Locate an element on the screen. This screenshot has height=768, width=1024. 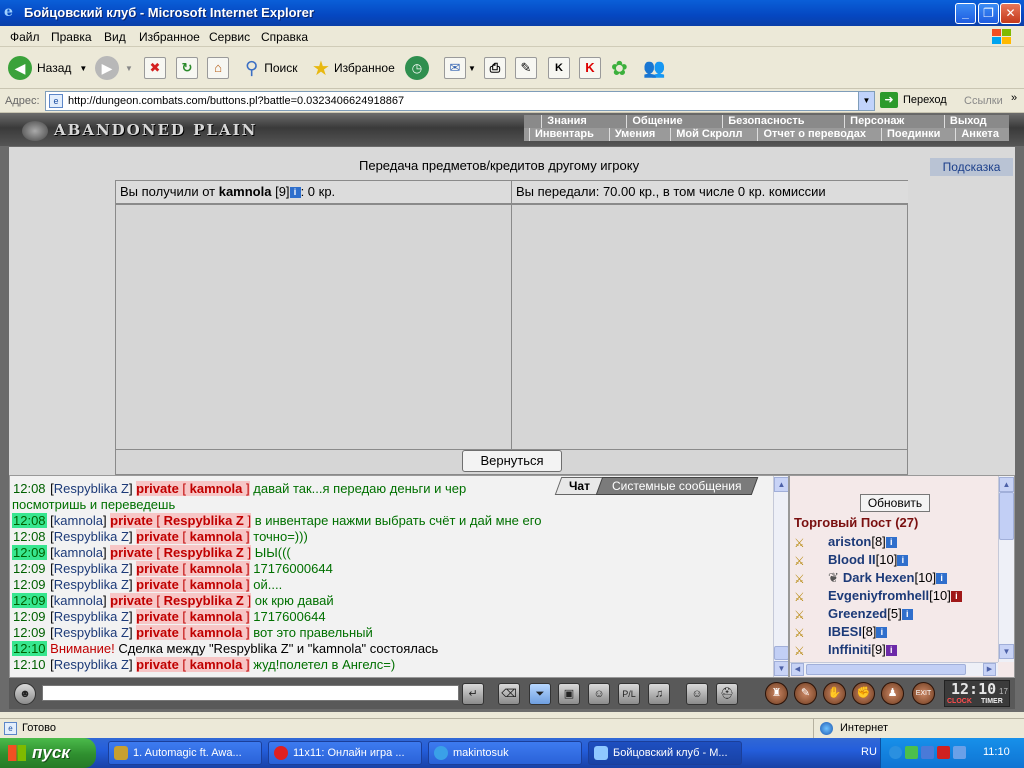
player-item: ⚔ Greenzed[5] i is located at coordinates (853, 614).